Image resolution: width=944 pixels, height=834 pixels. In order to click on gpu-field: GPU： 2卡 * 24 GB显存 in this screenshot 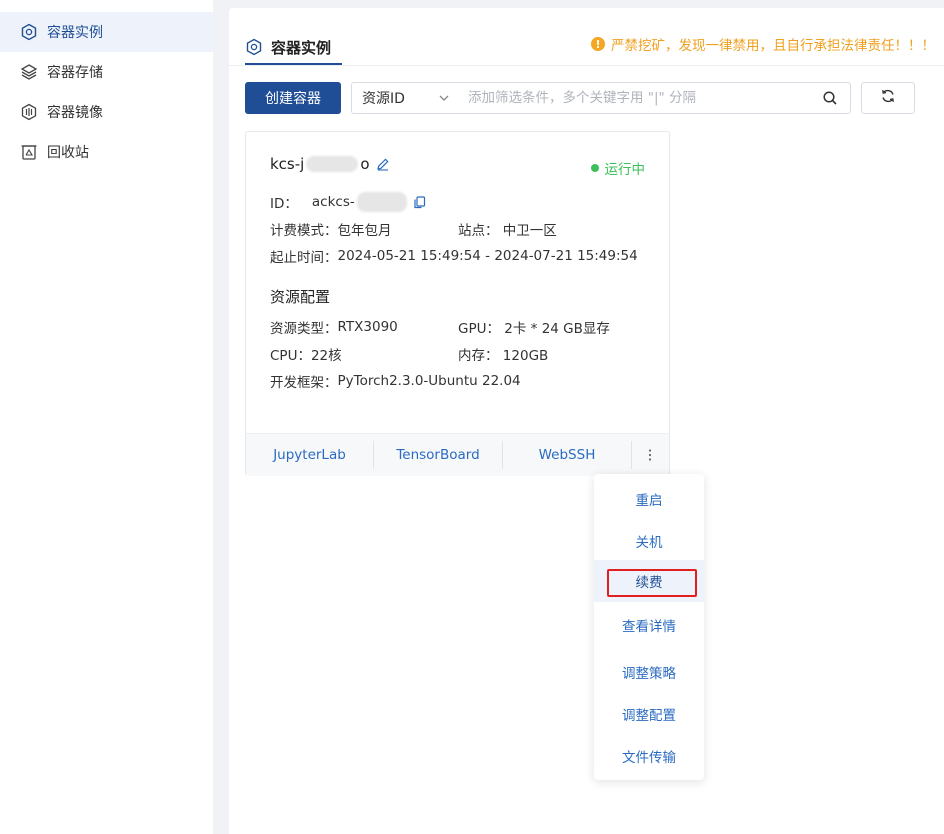, I will do `click(534, 327)`.